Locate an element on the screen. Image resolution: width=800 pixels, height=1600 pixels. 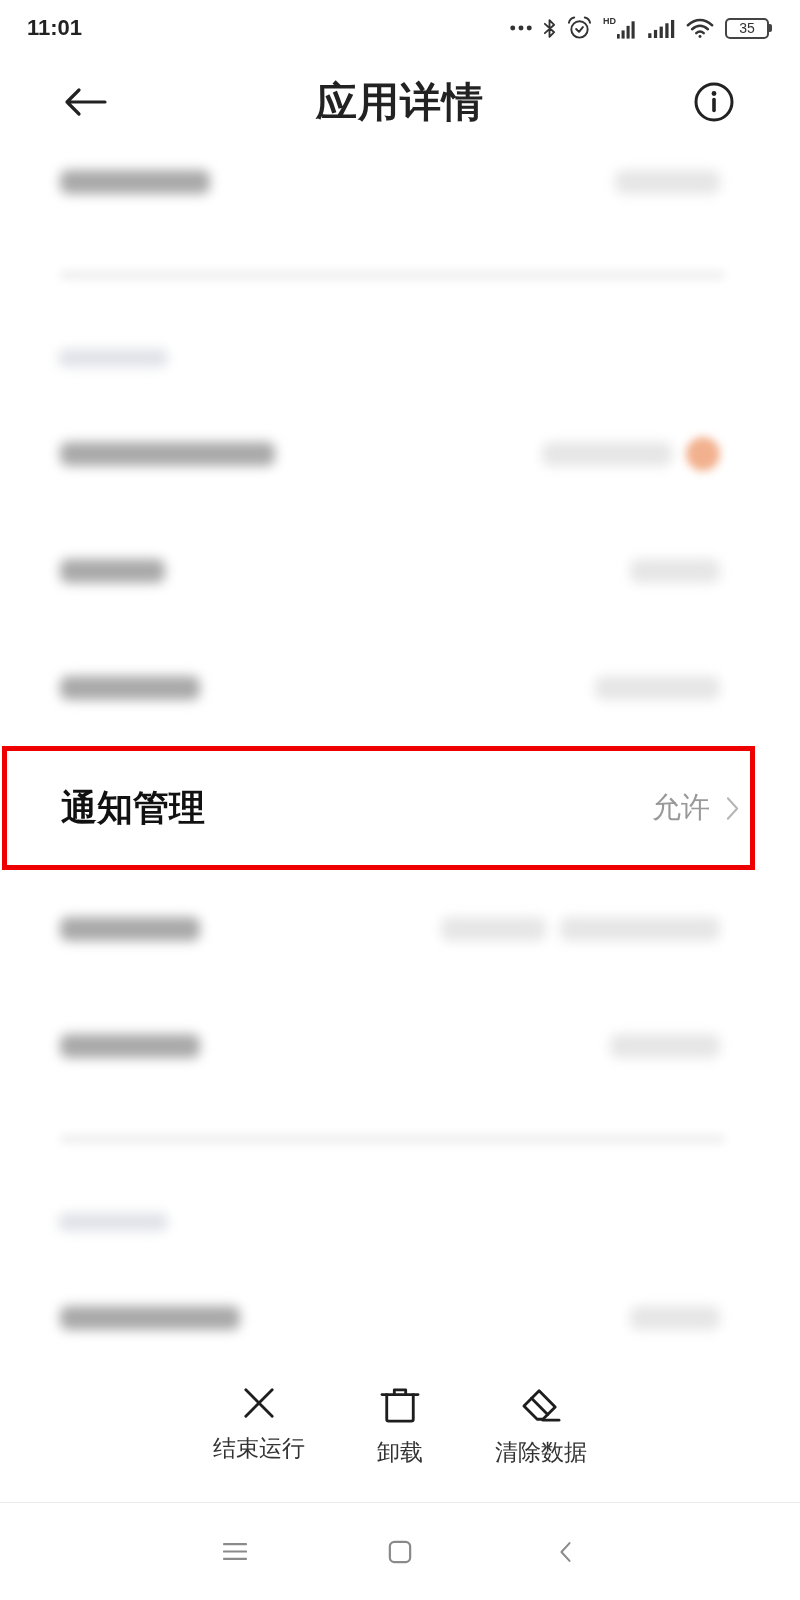
eraser-icon is located at coordinates (541, 1405).